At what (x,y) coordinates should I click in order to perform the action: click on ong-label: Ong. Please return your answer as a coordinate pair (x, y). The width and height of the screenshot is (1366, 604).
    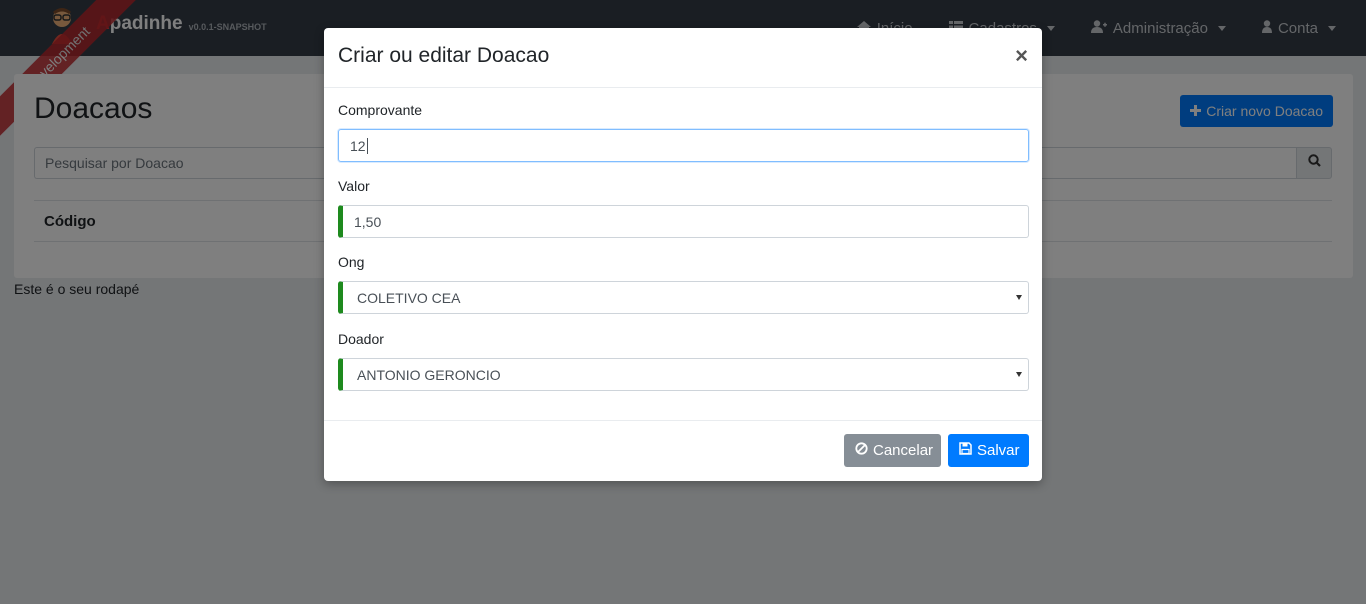
    Looking at the image, I should click on (351, 262).